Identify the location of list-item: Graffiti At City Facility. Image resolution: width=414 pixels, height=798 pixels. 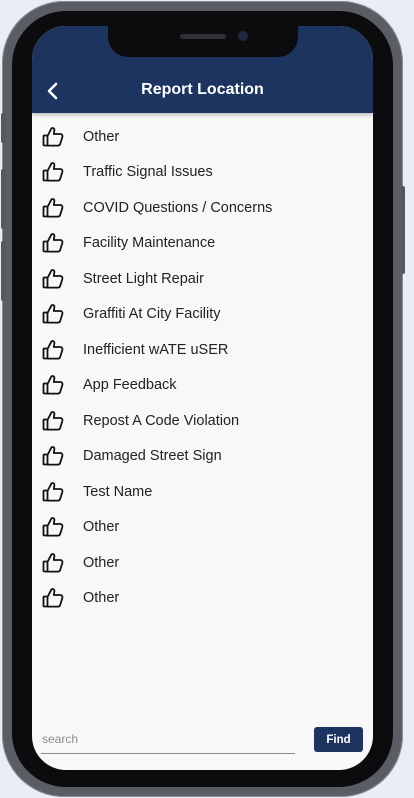
(202, 315).